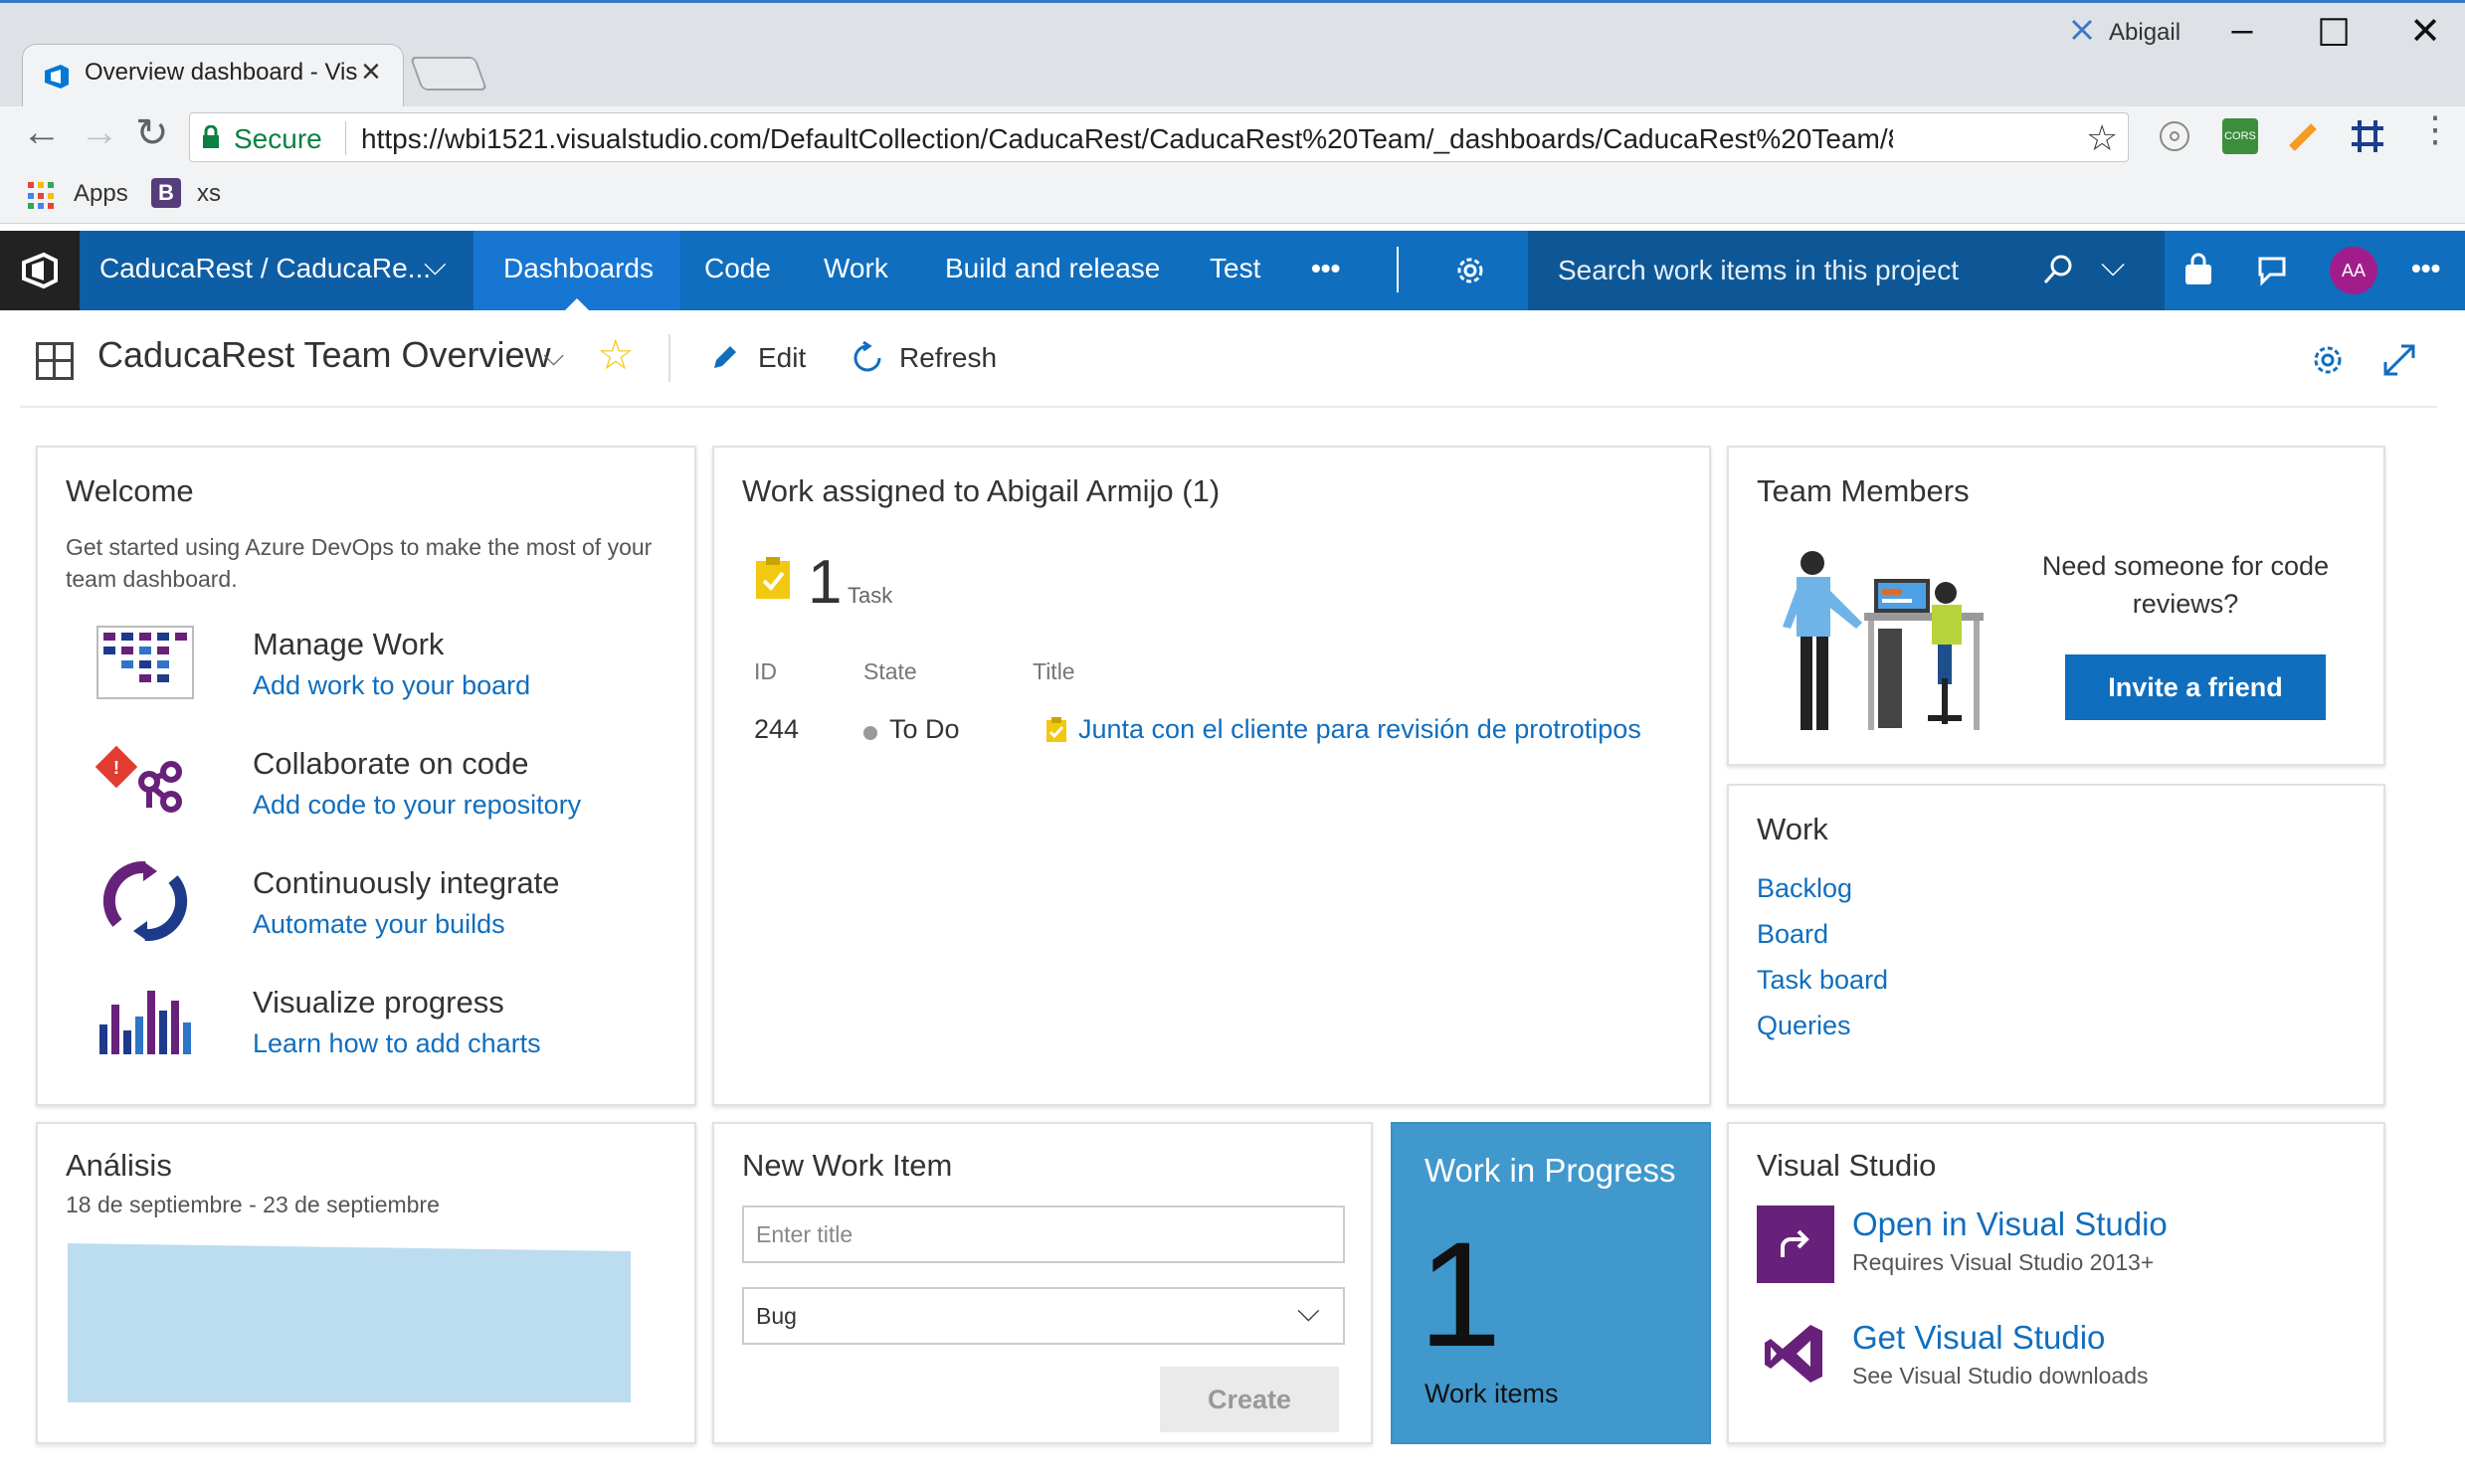 This screenshot has width=2465, height=1484. Describe the element at coordinates (2058, 270) in the screenshot. I see `search-icon` at that location.